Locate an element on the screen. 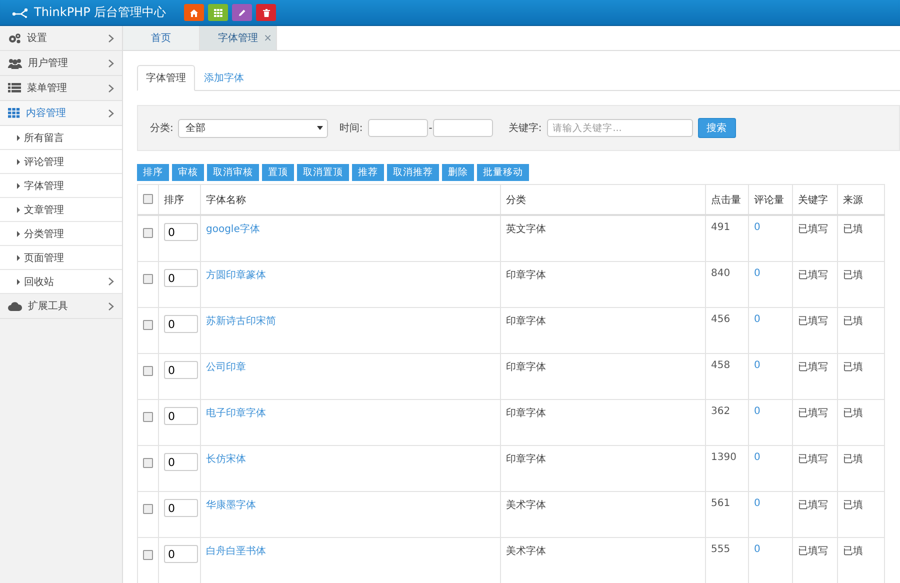 This screenshot has width=900, height=583. time-label: 时间: is located at coordinates (351, 128).